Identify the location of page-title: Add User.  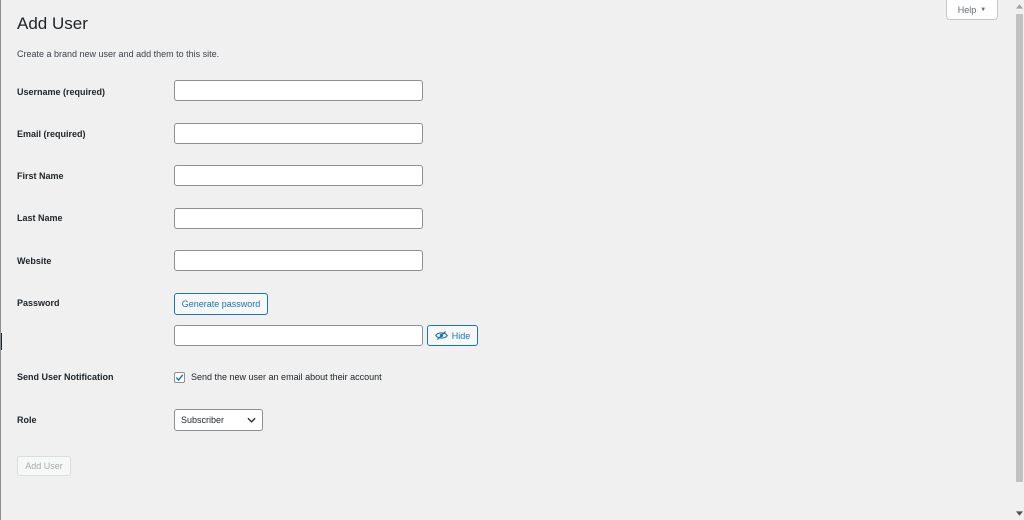
(52, 23).